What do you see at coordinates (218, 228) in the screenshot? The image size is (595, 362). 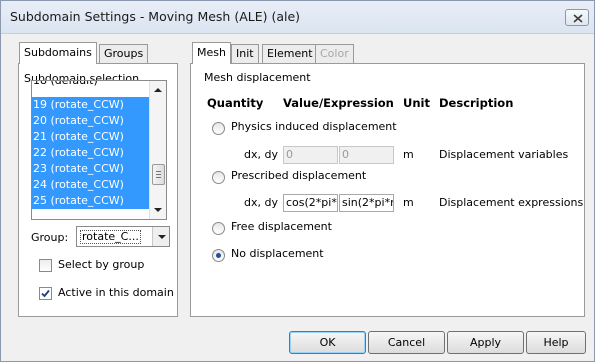 I see `free-displacement-radio` at bounding box center [218, 228].